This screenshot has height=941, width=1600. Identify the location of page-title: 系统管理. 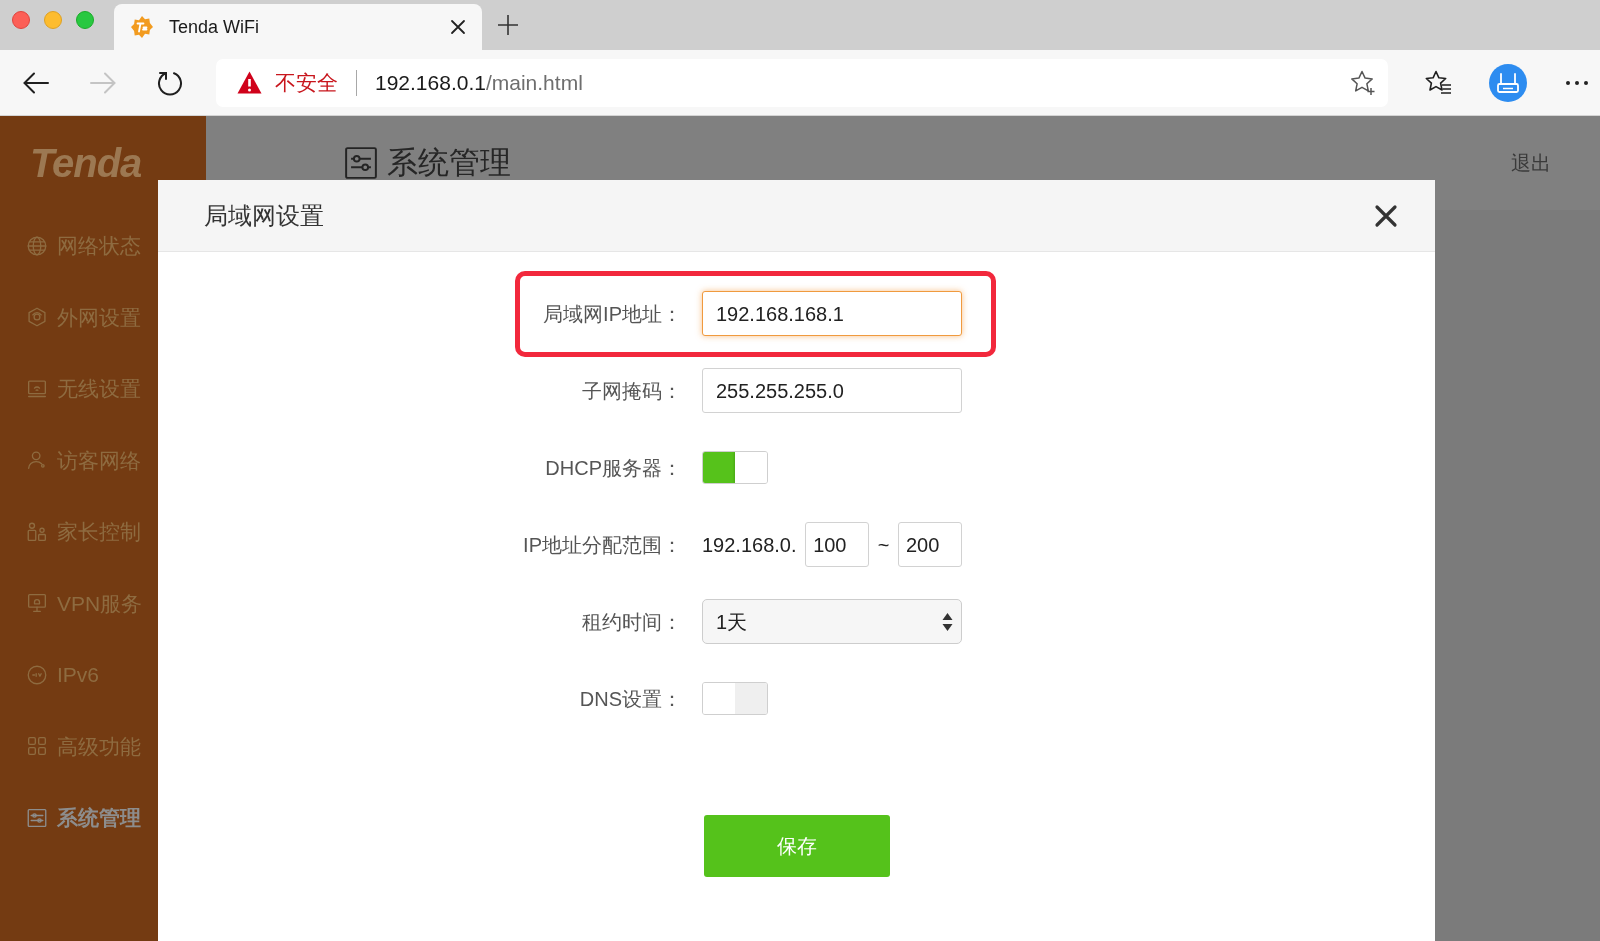
(449, 162).